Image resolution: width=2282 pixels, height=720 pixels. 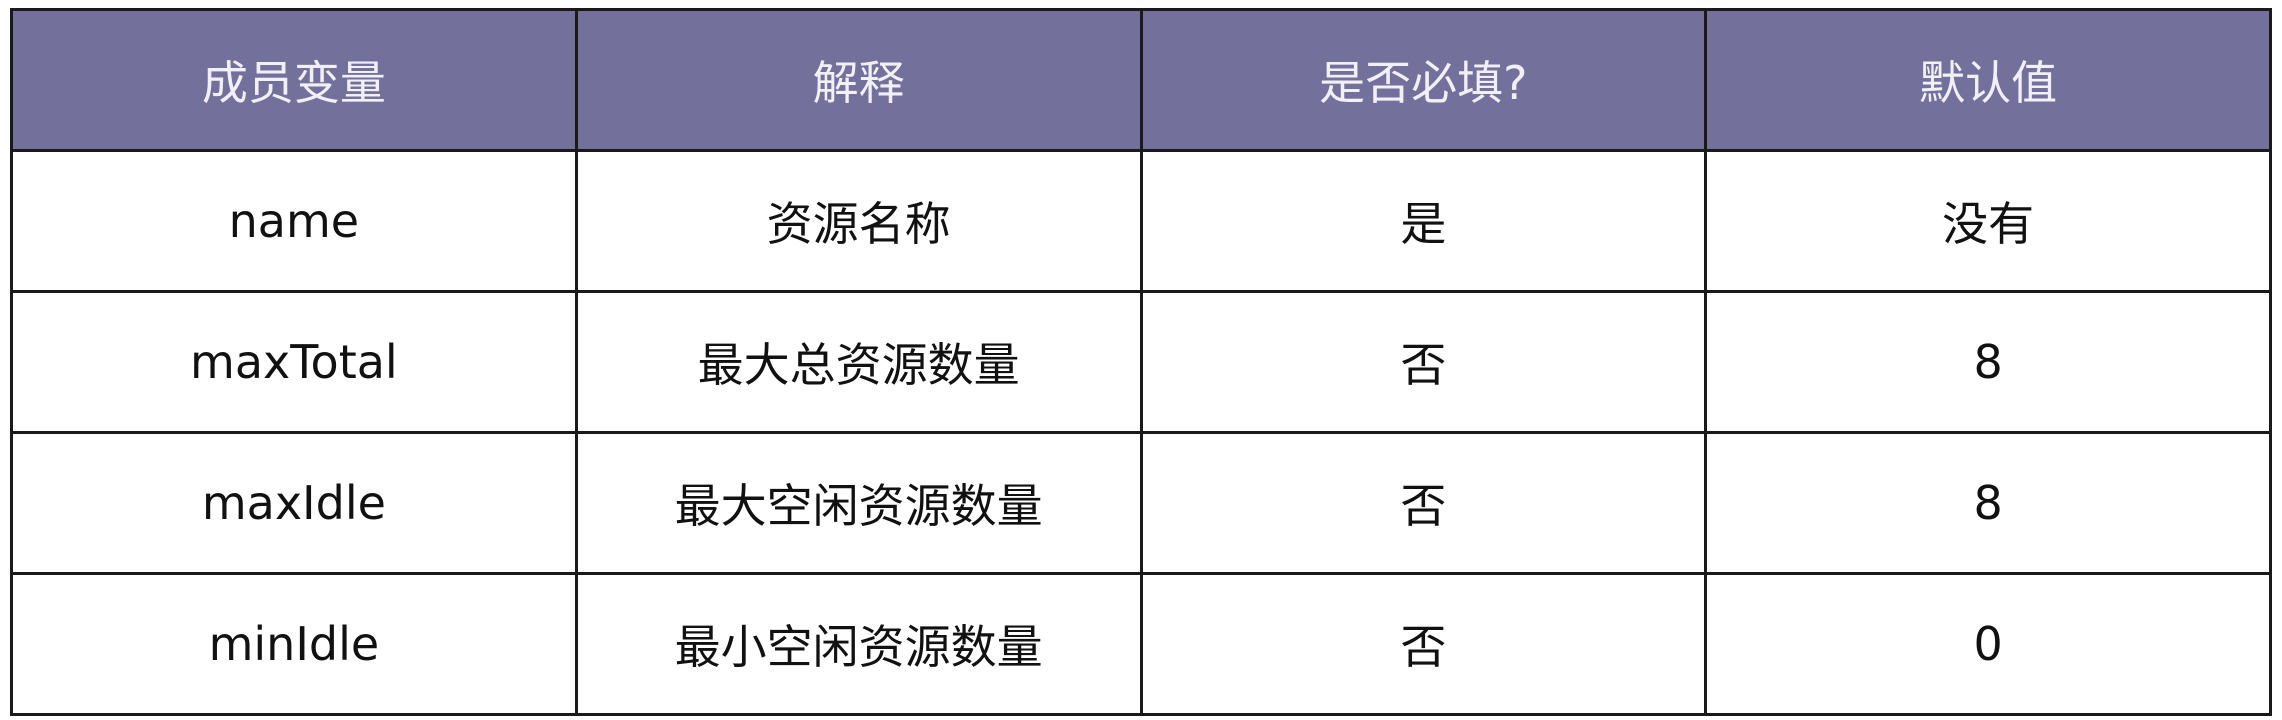 What do you see at coordinates (858, 644) in the screenshot?
I see `explanation-cell: 最小空闲资源数量` at bounding box center [858, 644].